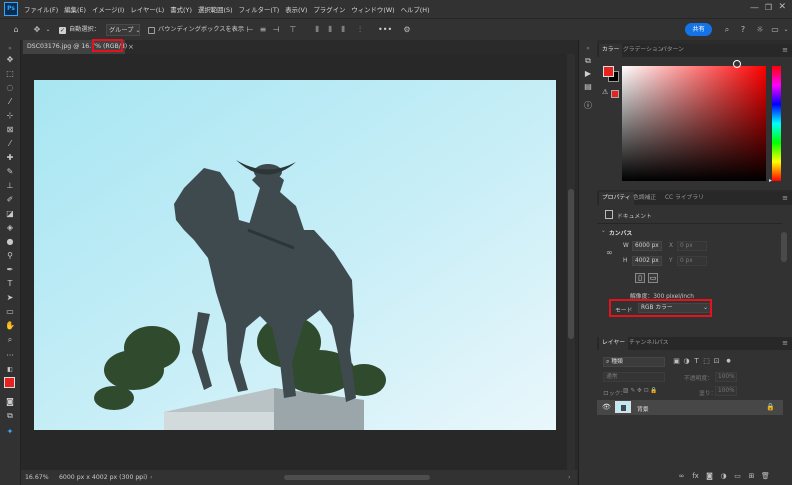  Describe the element at coordinates (776, 123) in the screenshot. I see `hue-slider` at that location.